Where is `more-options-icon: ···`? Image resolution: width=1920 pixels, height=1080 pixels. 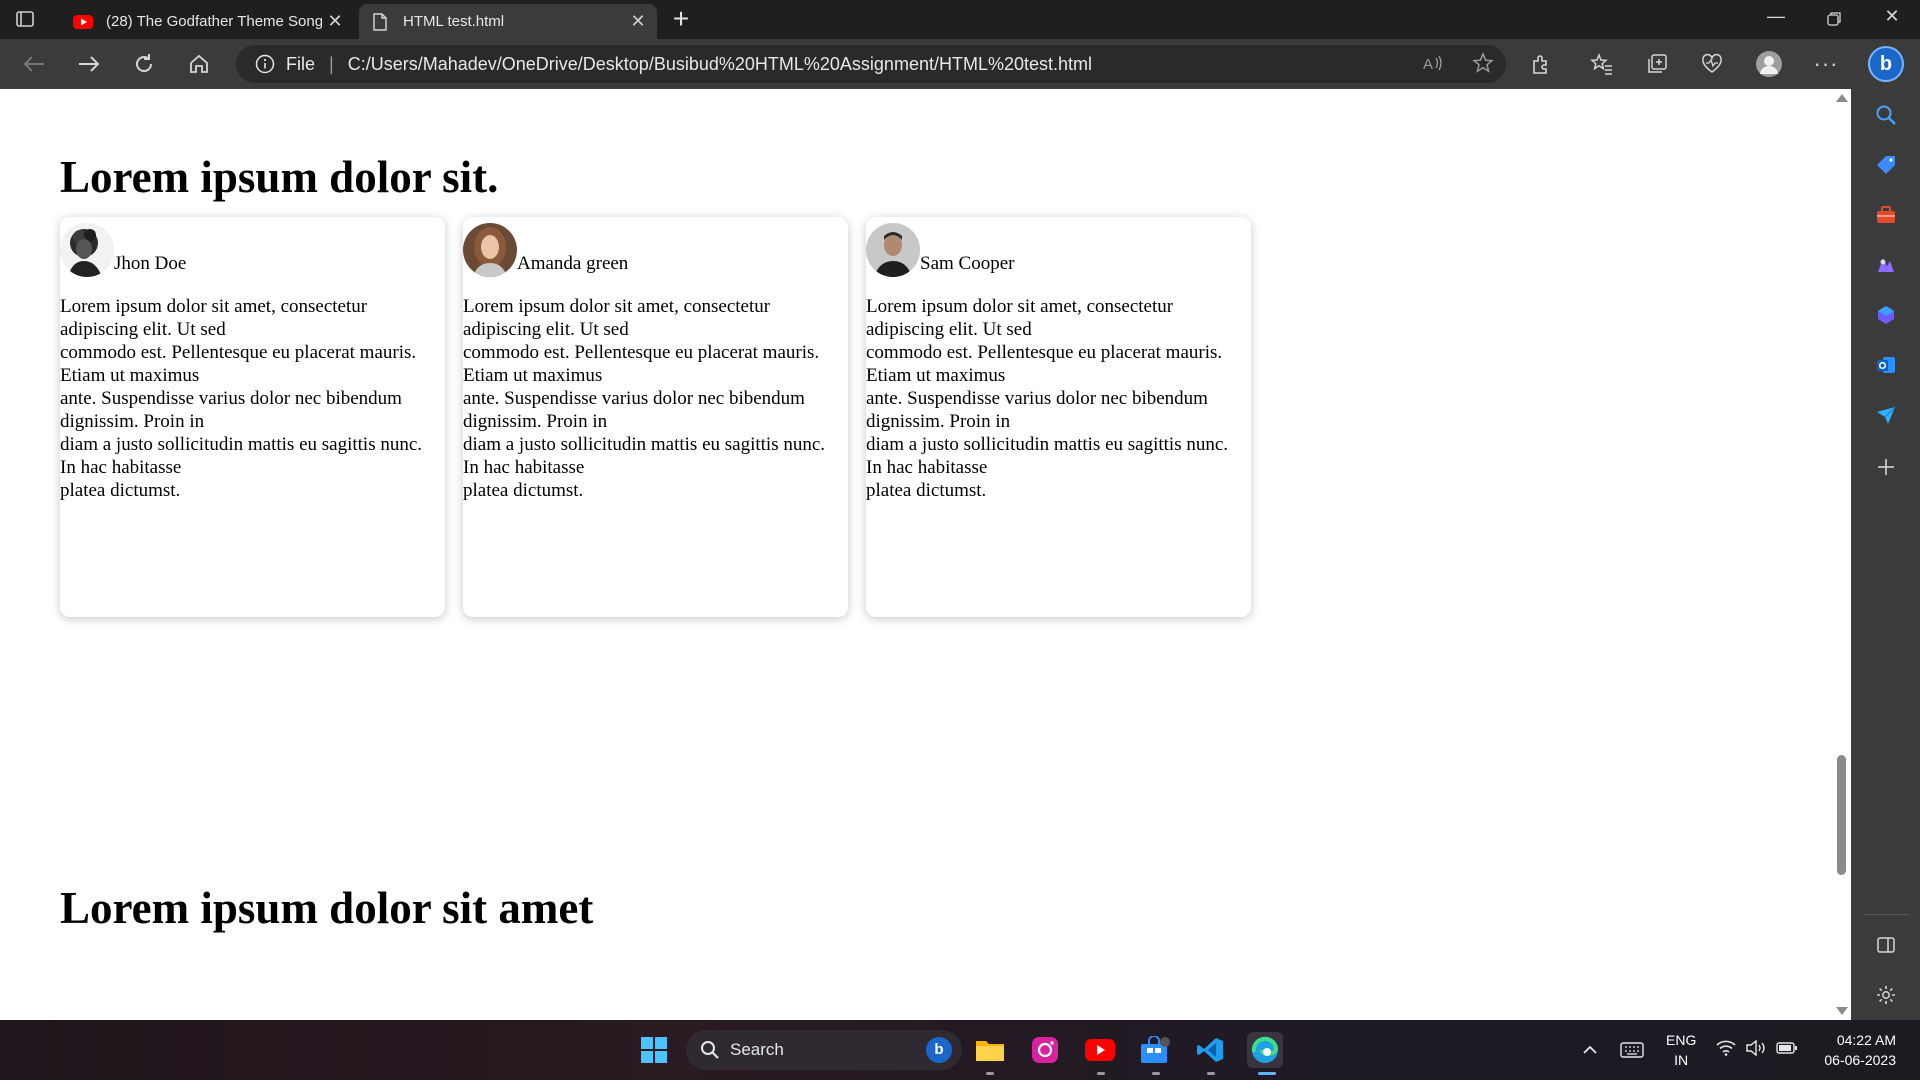
more-options-icon: ··· is located at coordinates (1826, 64).